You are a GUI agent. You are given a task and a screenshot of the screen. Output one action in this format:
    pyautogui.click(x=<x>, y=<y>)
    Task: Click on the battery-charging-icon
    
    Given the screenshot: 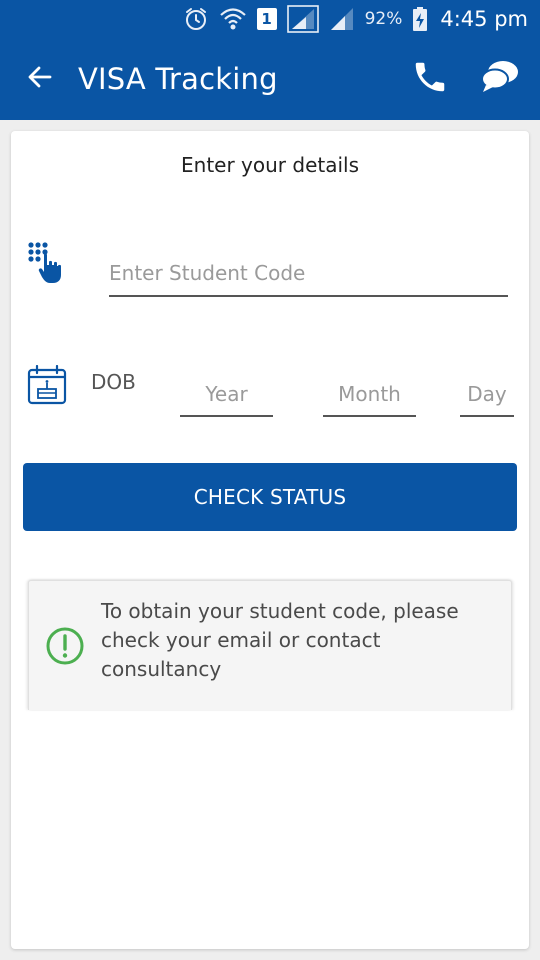 What is the action you would take?
    pyautogui.click(x=420, y=19)
    